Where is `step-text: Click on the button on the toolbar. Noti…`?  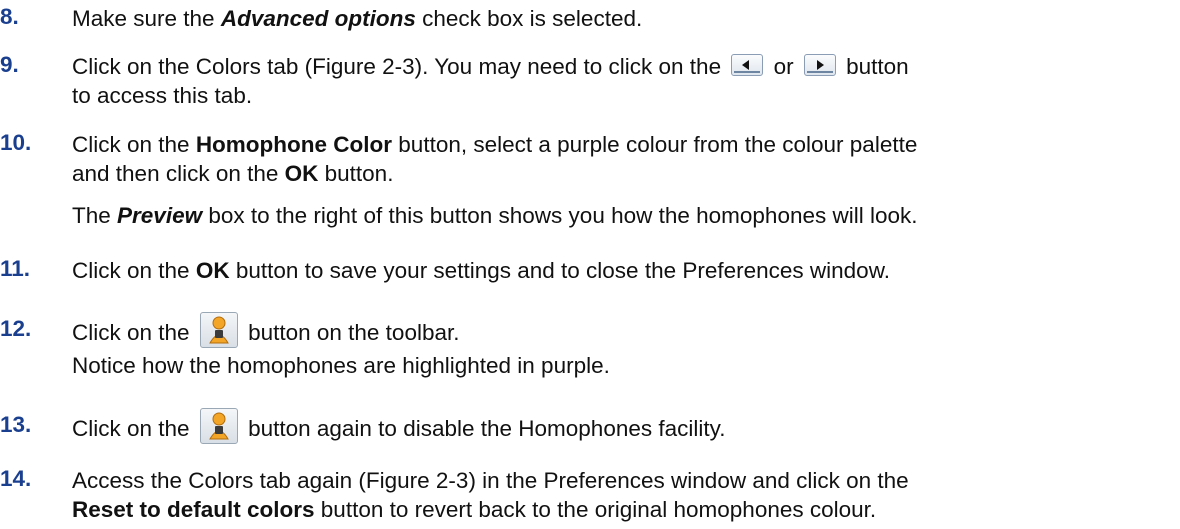 step-text: Click on the button on the toolbar. Noti… is located at coordinates (341, 346).